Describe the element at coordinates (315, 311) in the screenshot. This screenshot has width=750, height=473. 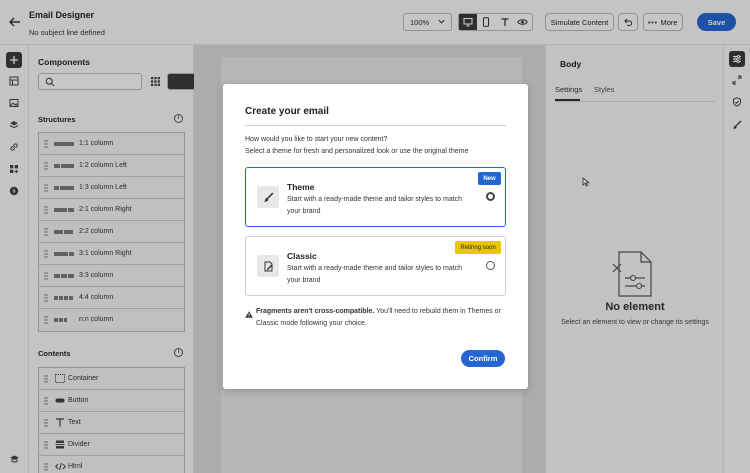
I see `warning-bold-text: Fragments aren't cross-compatible.` at that location.